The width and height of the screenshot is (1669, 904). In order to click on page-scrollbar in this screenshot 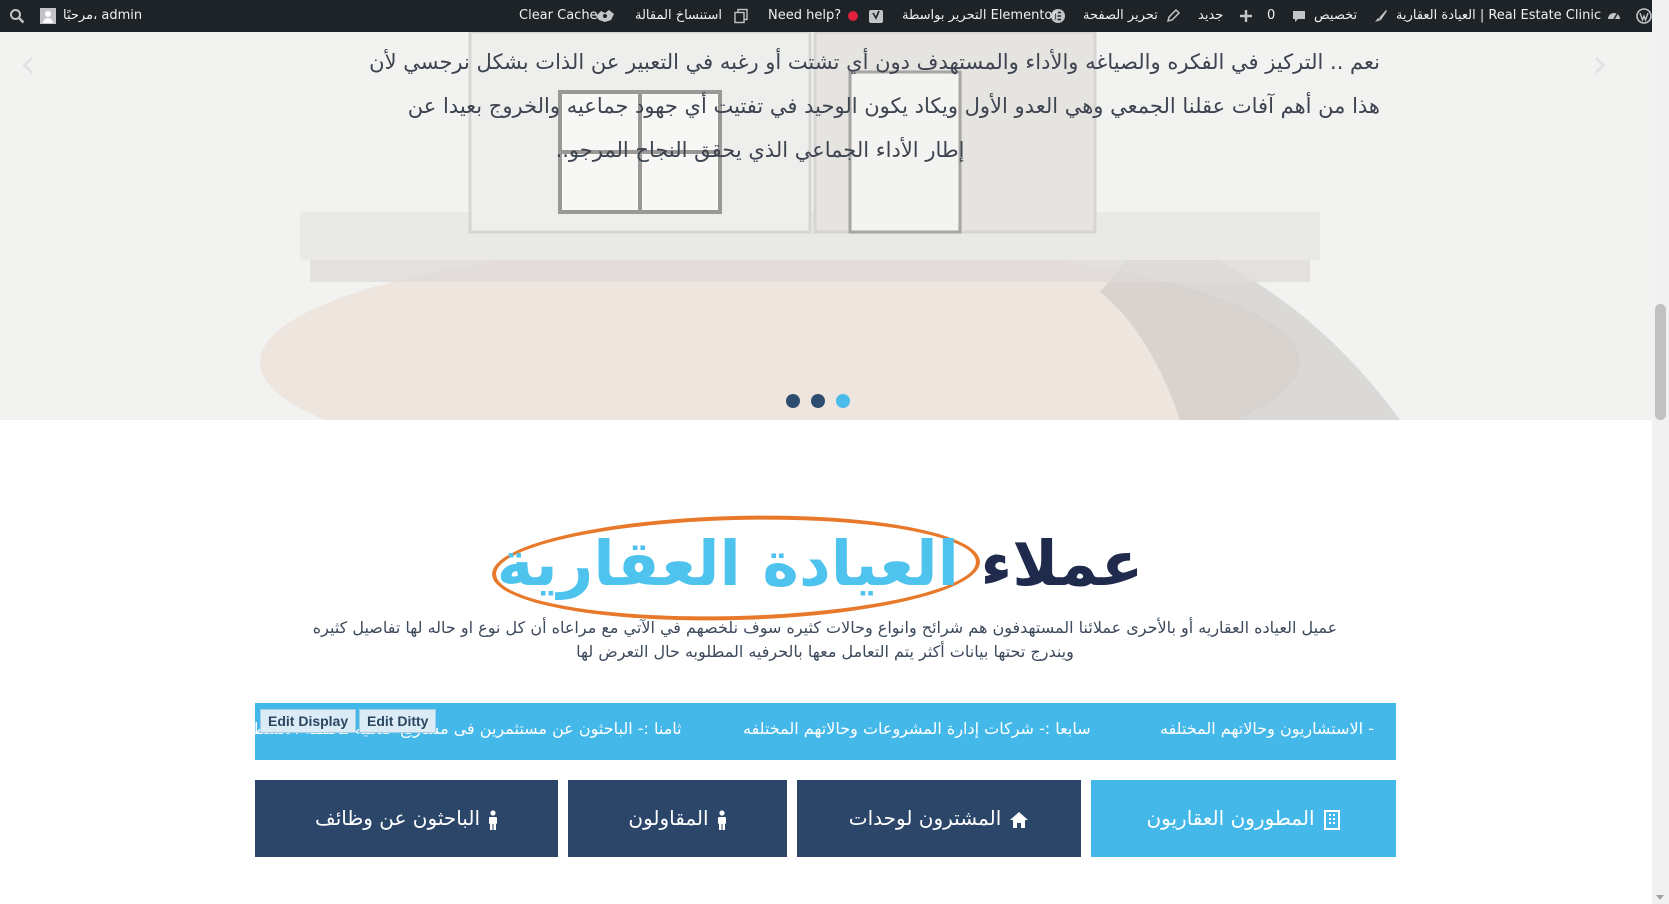, I will do `click(1660, 452)`.